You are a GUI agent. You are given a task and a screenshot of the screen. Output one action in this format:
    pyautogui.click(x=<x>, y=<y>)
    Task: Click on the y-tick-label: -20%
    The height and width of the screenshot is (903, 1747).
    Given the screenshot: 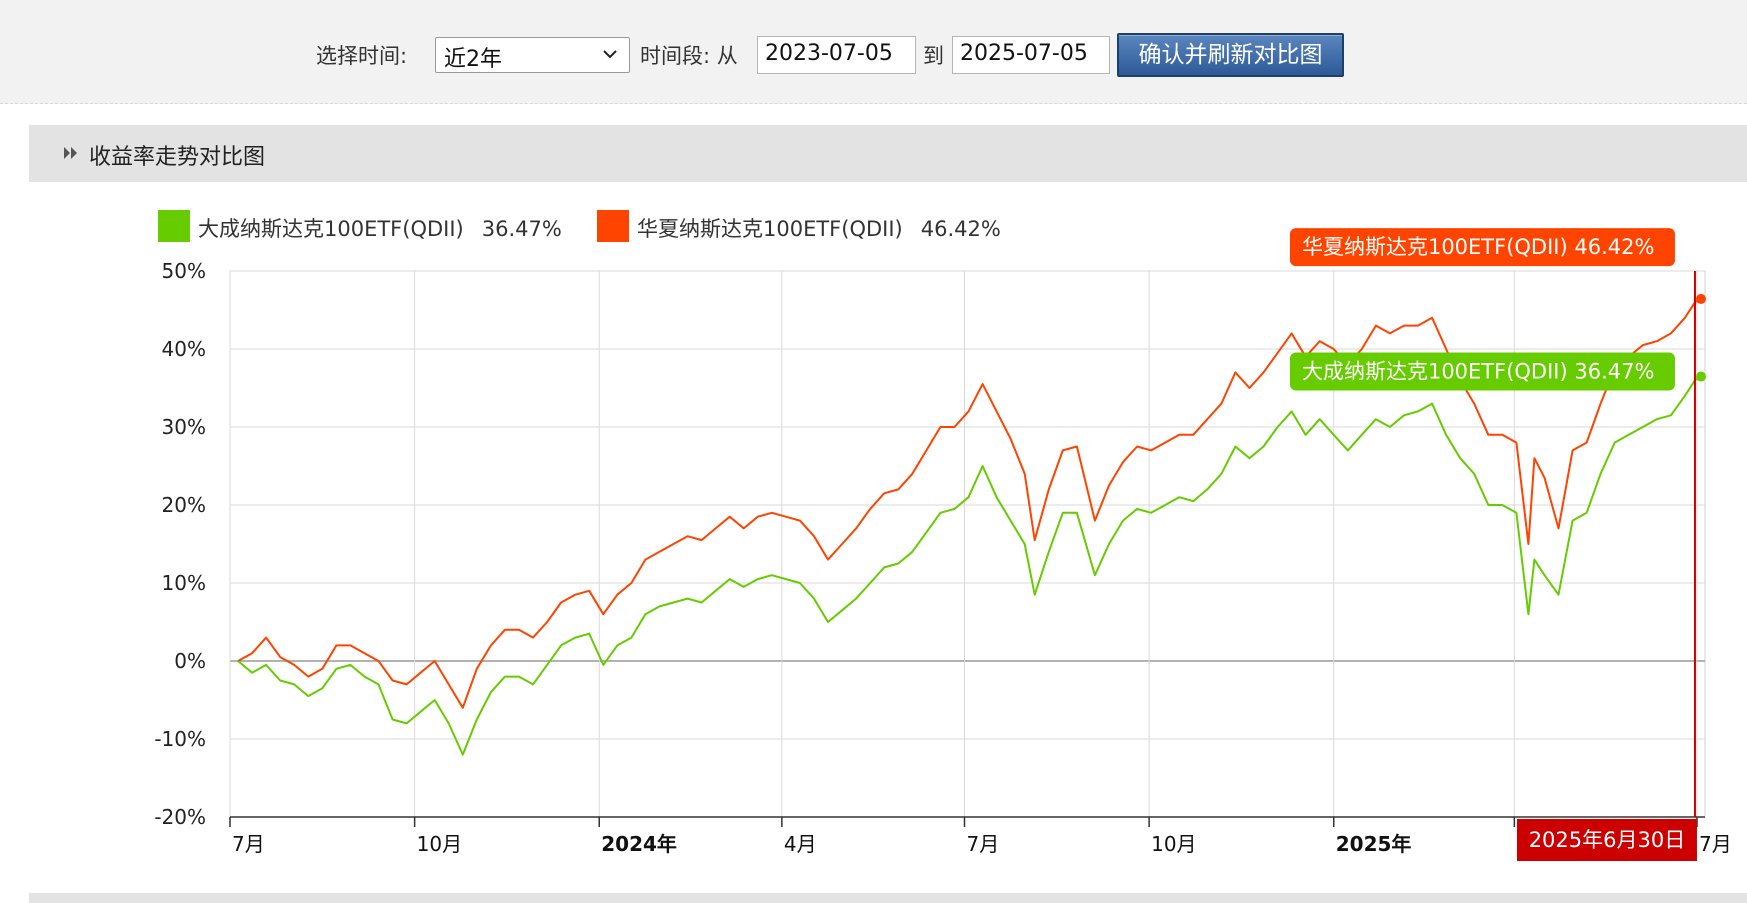 What is the action you would take?
    pyautogui.click(x=180, y=817)
    